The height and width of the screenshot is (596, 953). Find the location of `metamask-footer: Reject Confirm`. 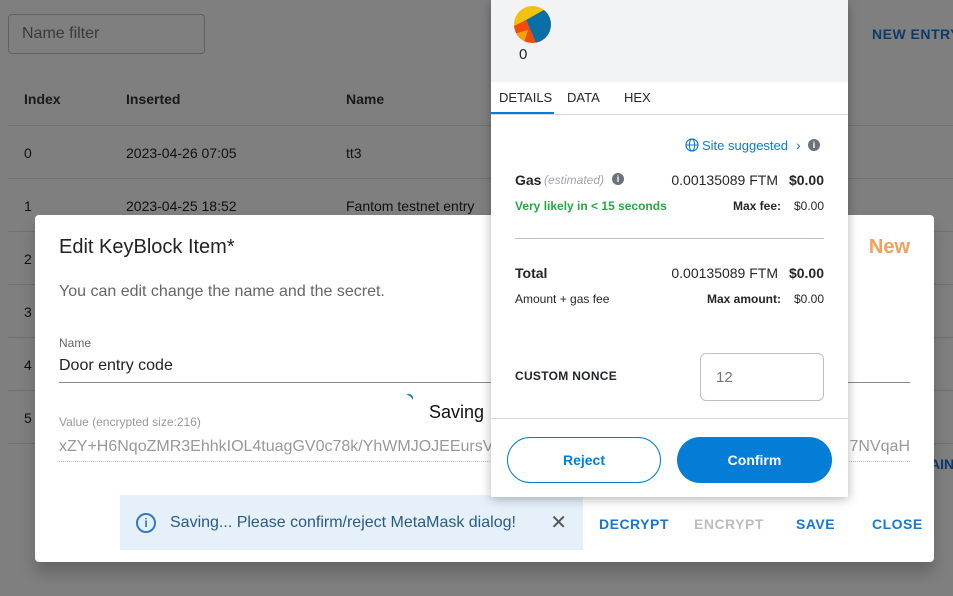

metamask-footer: Reject Confirm is located at coordinates (669, 457).